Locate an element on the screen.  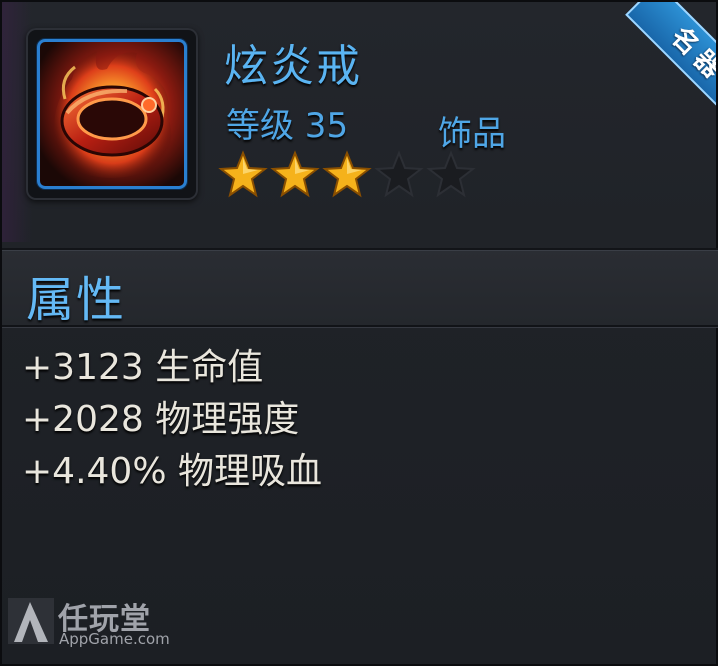
watermark-url: AppGame.com is located at coordinates (114, 639).